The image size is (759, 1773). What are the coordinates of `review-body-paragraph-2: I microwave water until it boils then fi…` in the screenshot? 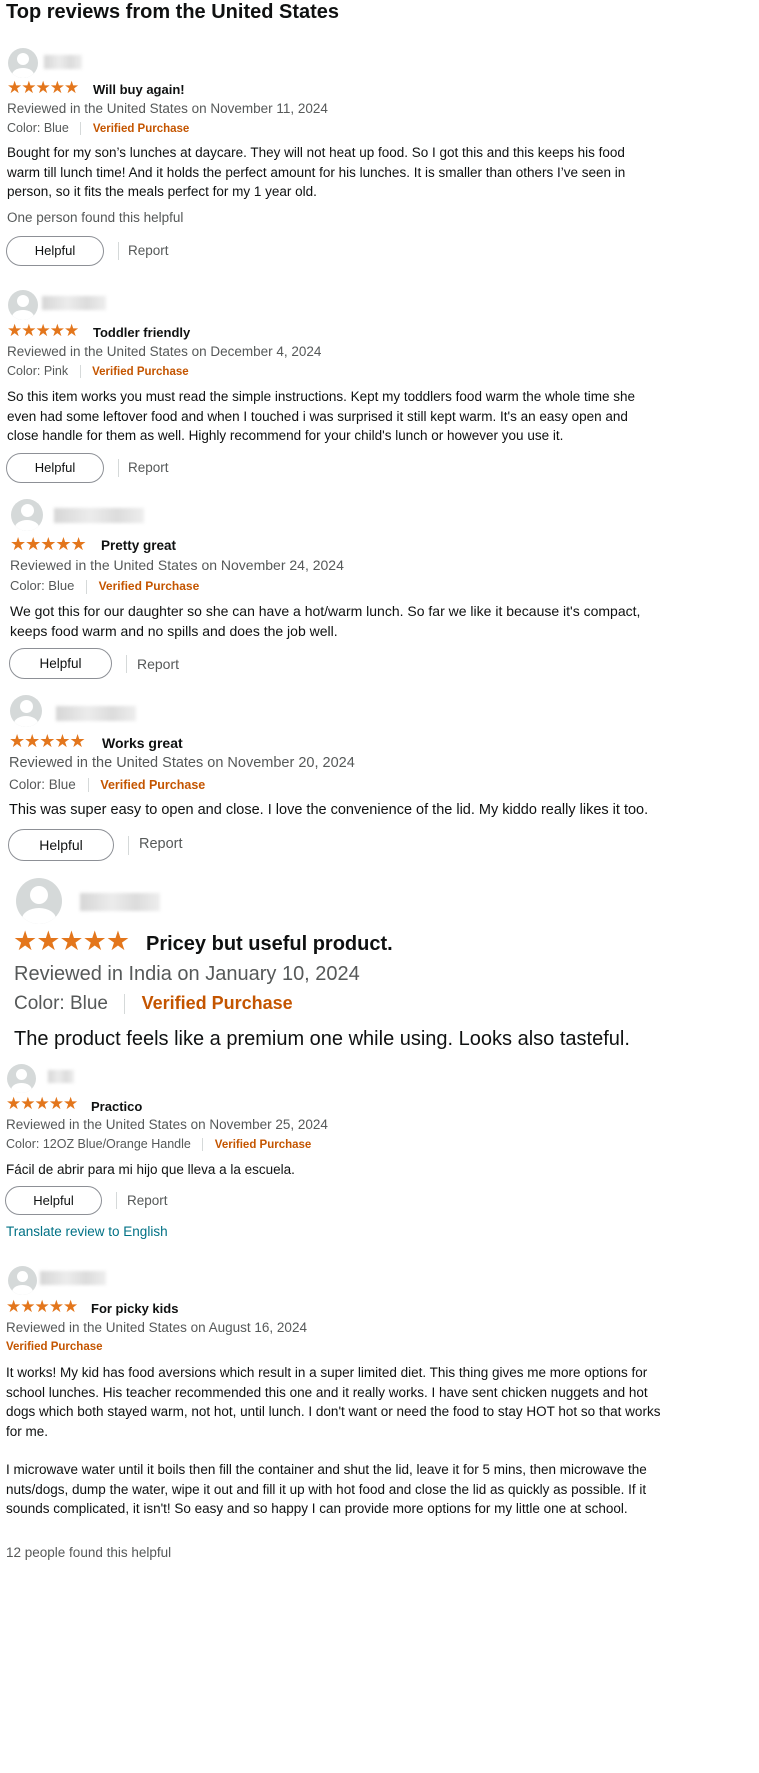 It's located at (326, 1489).